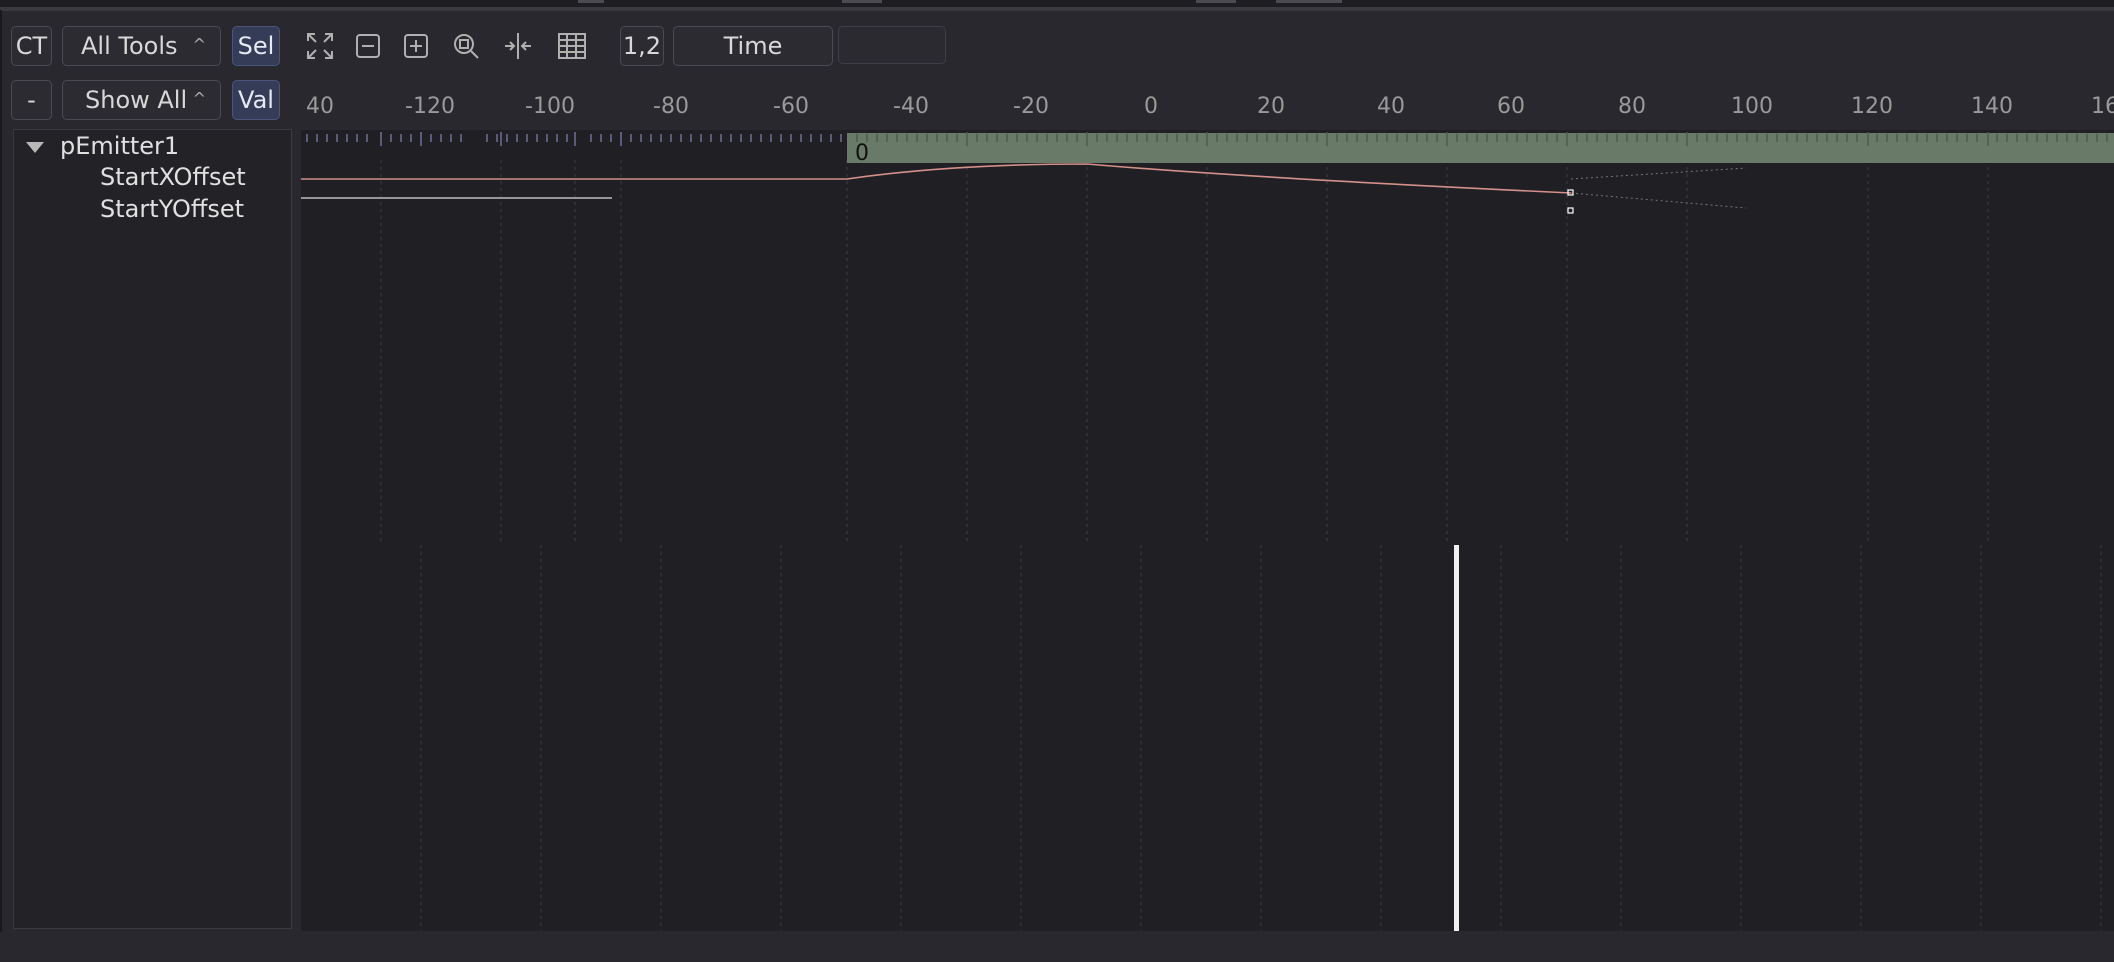  Describe the element at coordinates (1271, 106) in the screenshot. I see `ruler-label: 20` at that location.